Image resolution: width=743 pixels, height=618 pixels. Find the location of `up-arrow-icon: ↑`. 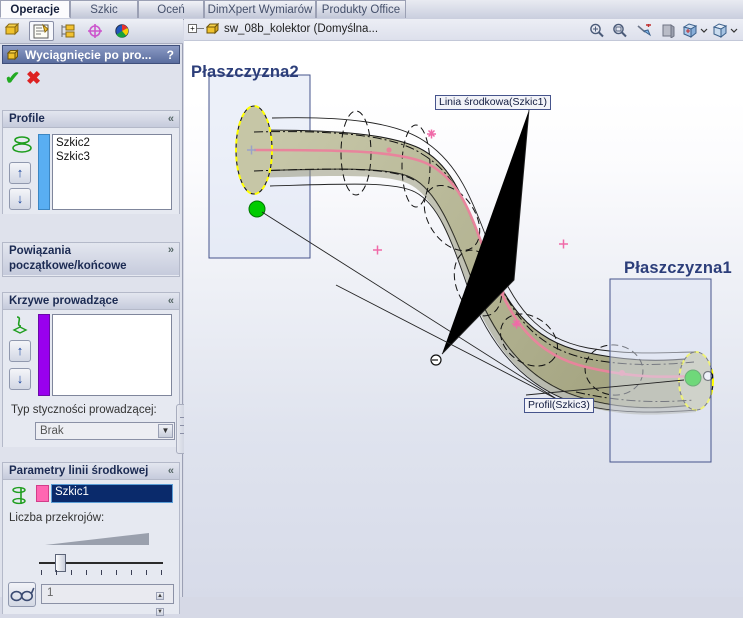

up-arrow-icon: ↑ is located at coordinates (20, 172).